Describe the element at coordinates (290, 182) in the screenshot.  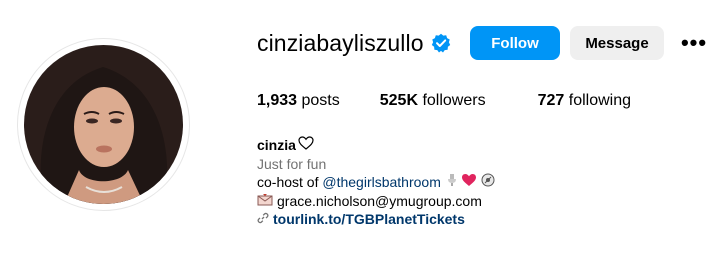
I see `cohost-prefix: co-host of` at that location.